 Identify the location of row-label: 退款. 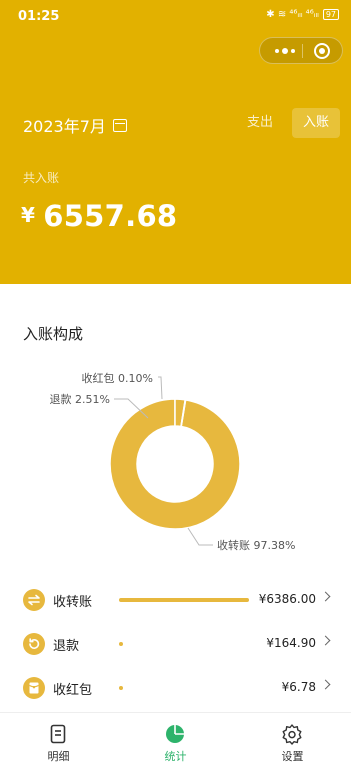
(66, 646).